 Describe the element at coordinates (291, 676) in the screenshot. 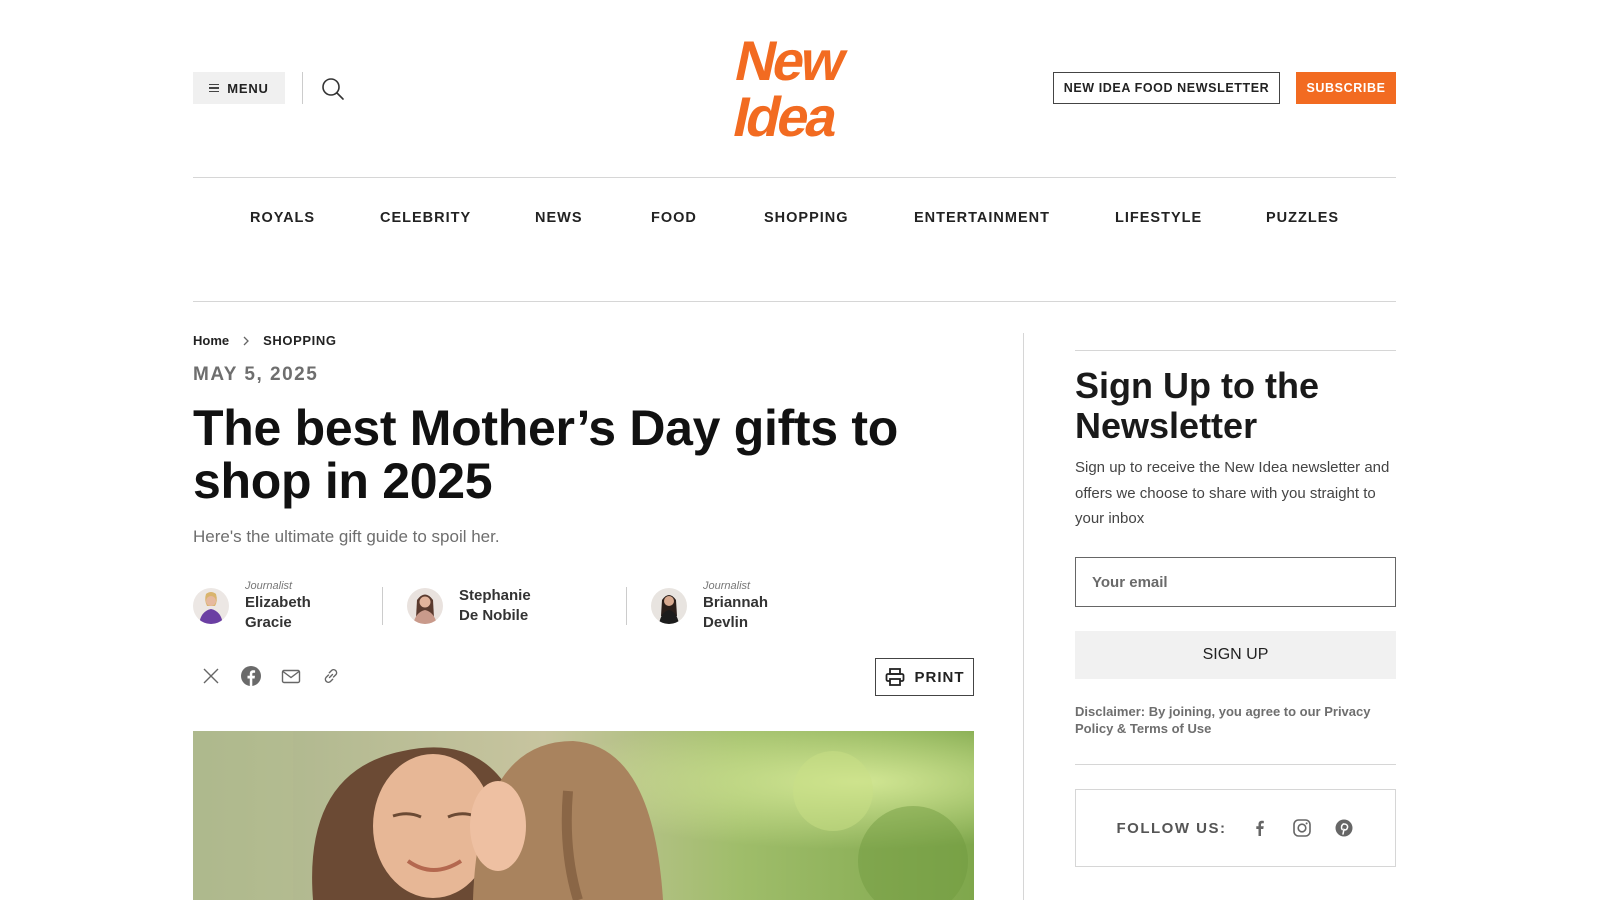

I see `email-icon` at that location.